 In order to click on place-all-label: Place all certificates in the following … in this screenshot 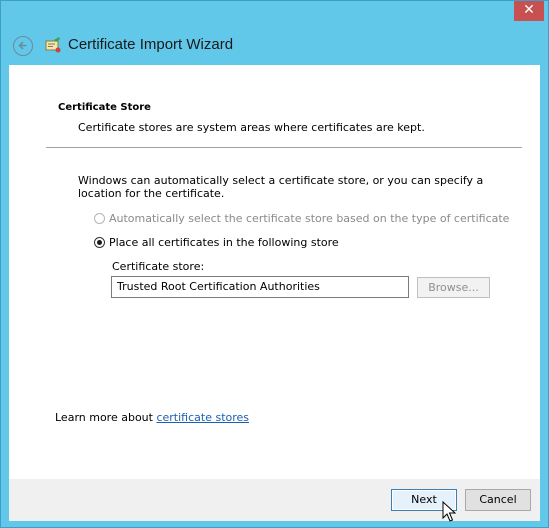, I will do `click(224, 242)`.